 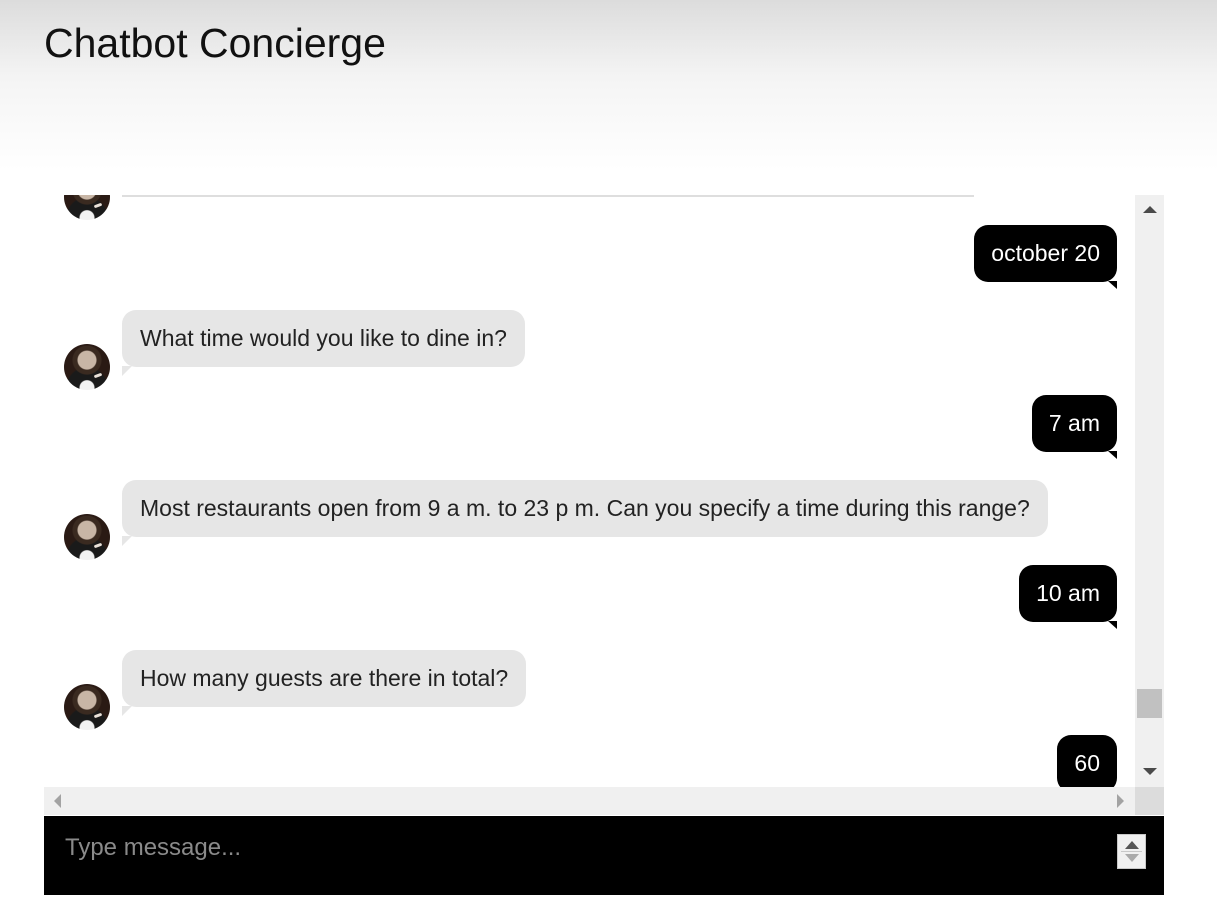 I want to click on user-message: 60, so click(x=1087, y=761).